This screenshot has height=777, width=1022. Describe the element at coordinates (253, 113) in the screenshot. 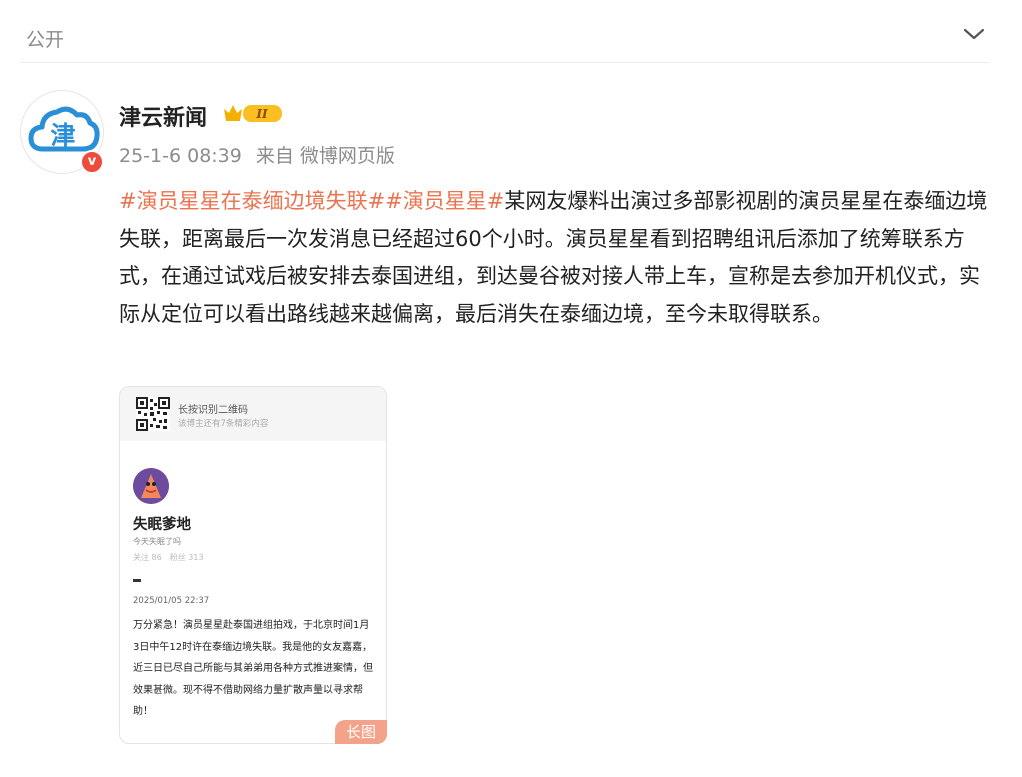

I see `vip-crown-icon: II` at that location.